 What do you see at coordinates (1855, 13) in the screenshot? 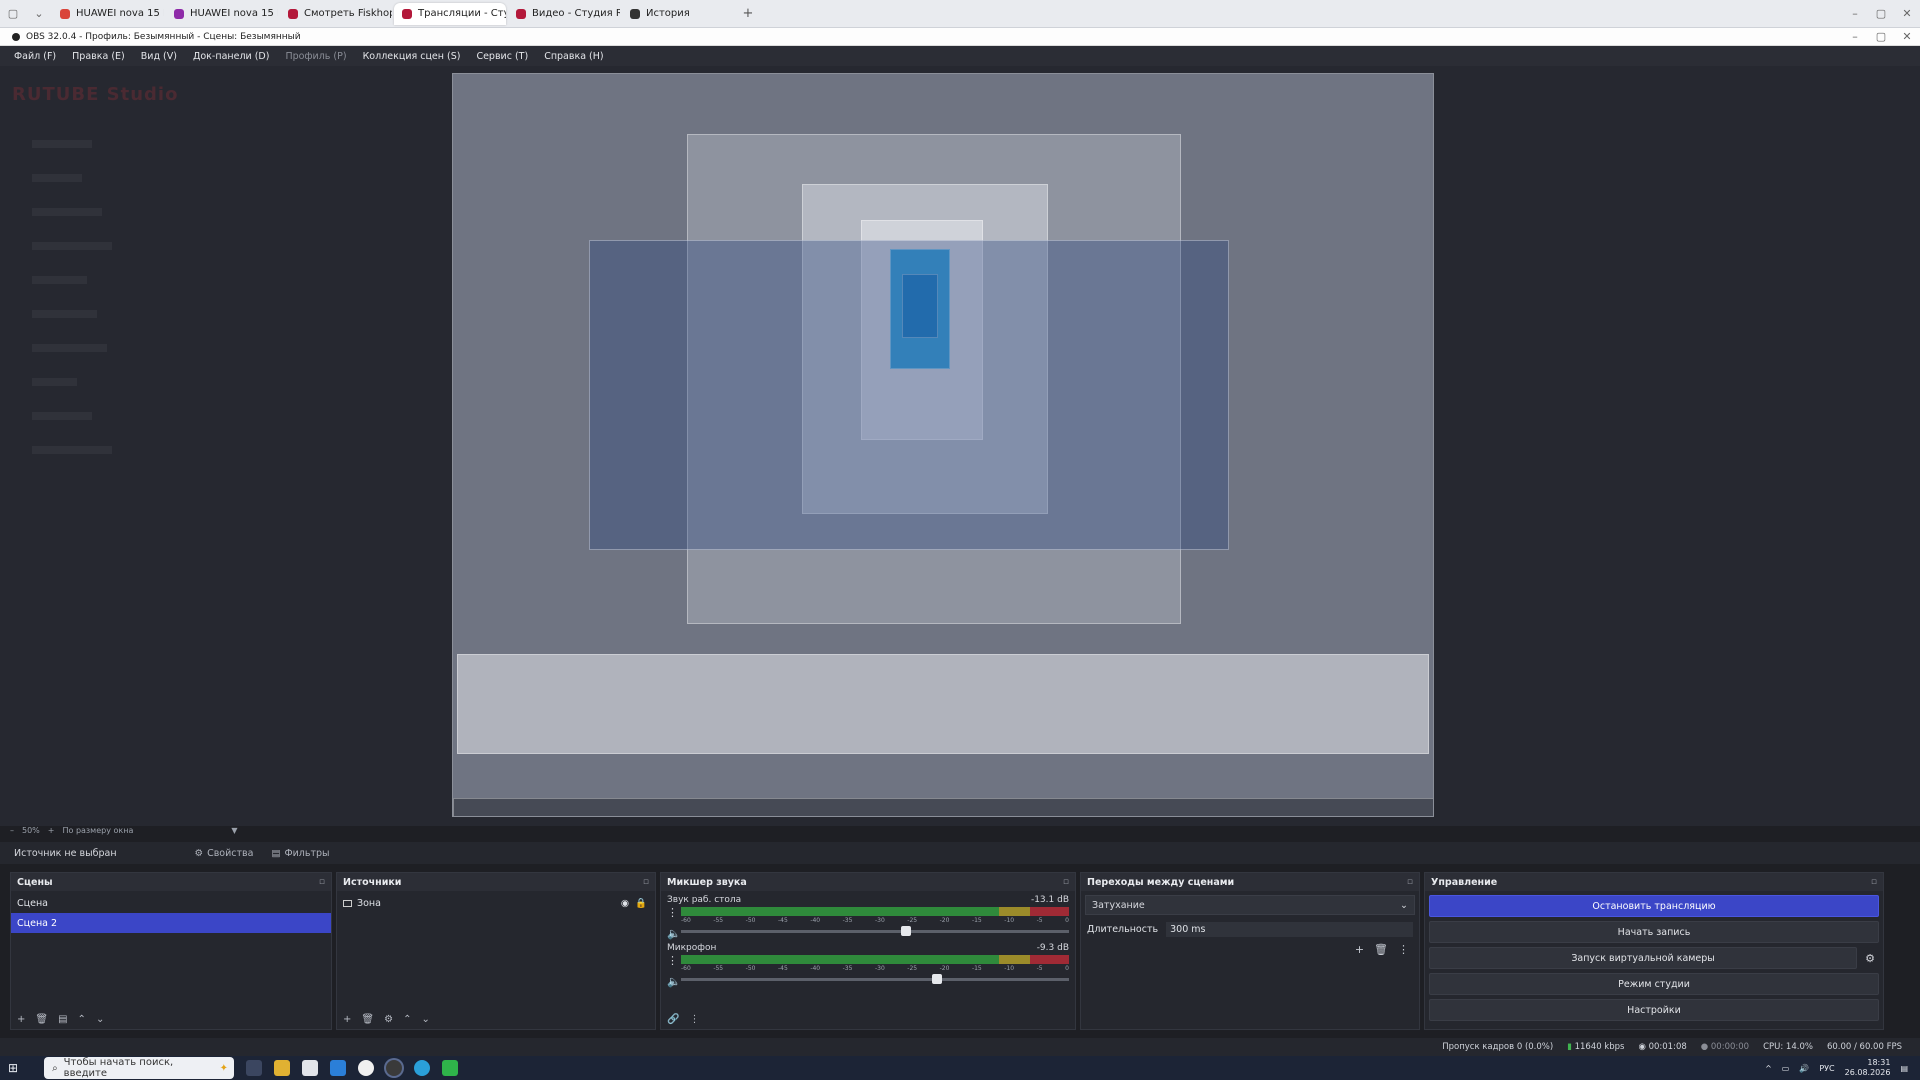
I see `minimize-icon: –` at bounding box center [1855, 13].